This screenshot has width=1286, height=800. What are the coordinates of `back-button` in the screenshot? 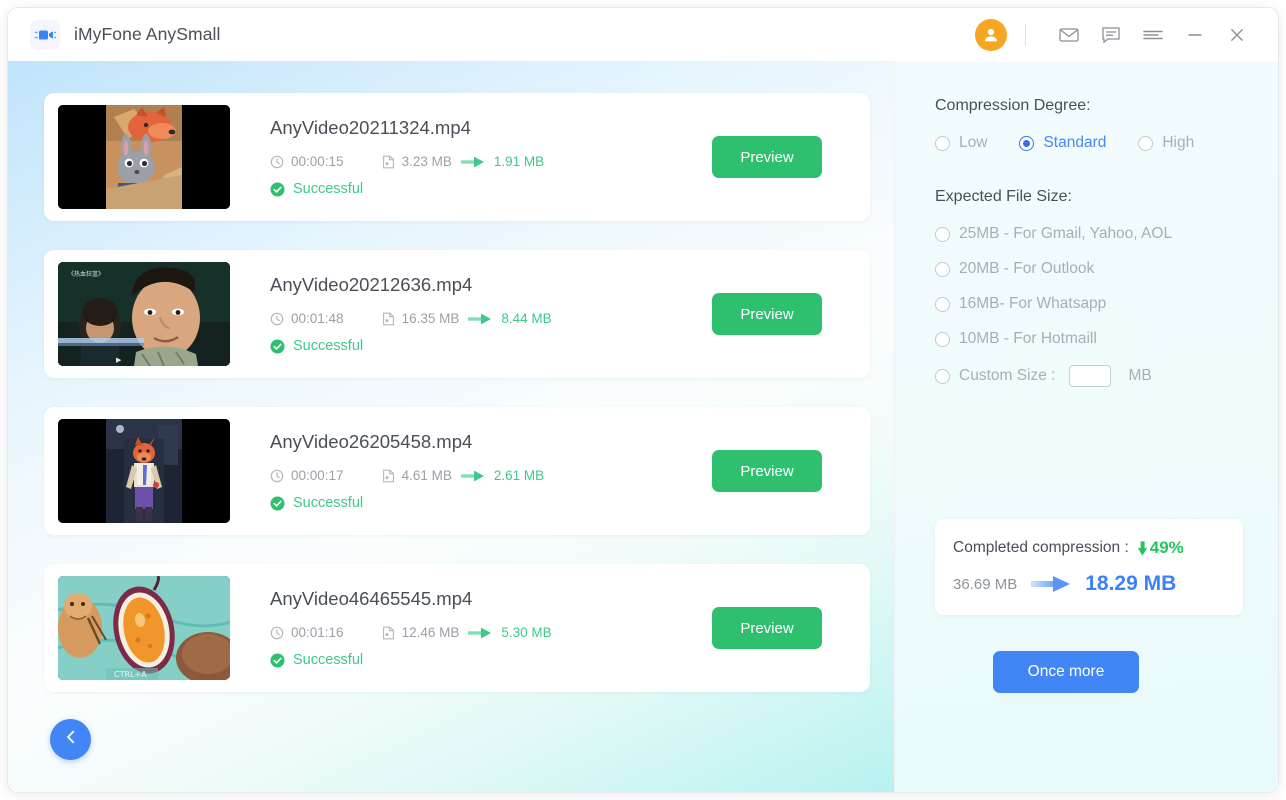 It's located at (70, 739).